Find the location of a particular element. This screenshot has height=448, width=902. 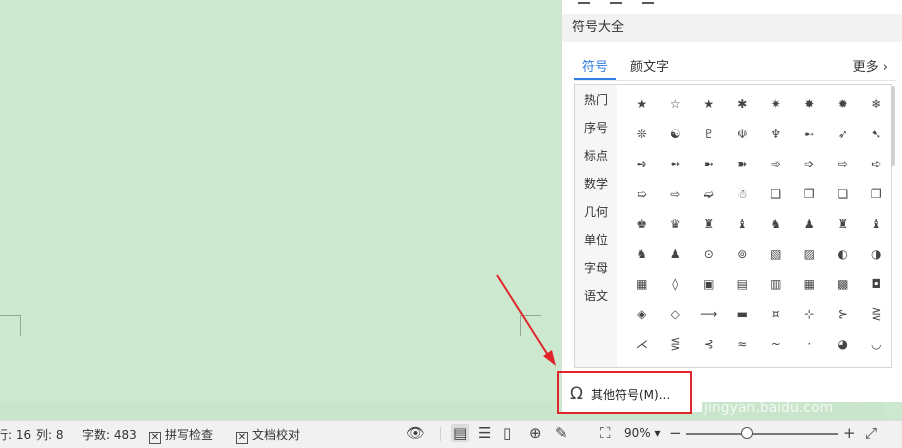

row-indicator: 行: 16 is located at coordinates (16, 435).